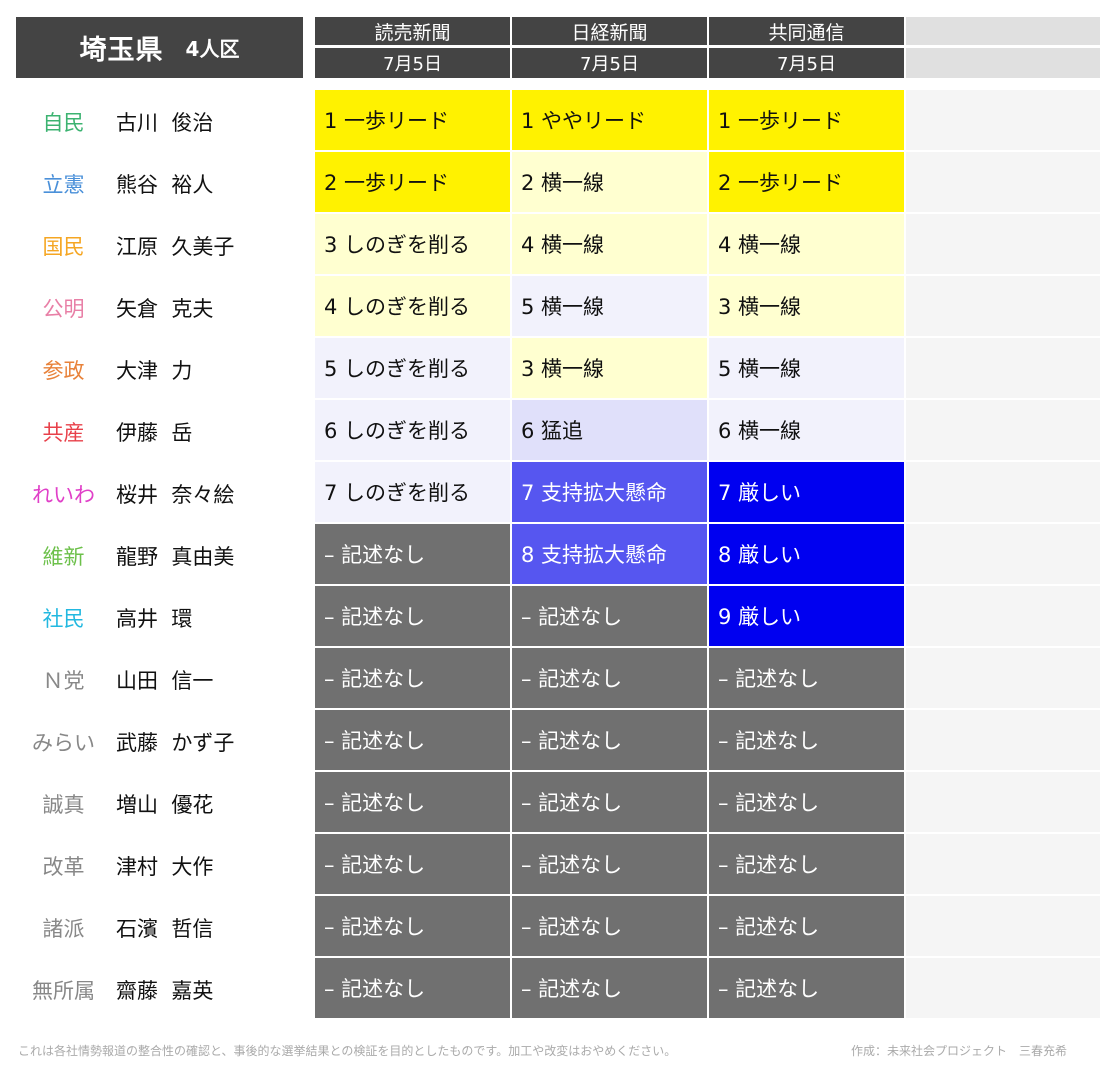 Image resolution: width=1119 pixels, height=1077 pixels. I want to click on table-row: 誠真 増山 優花 – 記述なし – 記述なし – 記述なし, so click(559, 802).